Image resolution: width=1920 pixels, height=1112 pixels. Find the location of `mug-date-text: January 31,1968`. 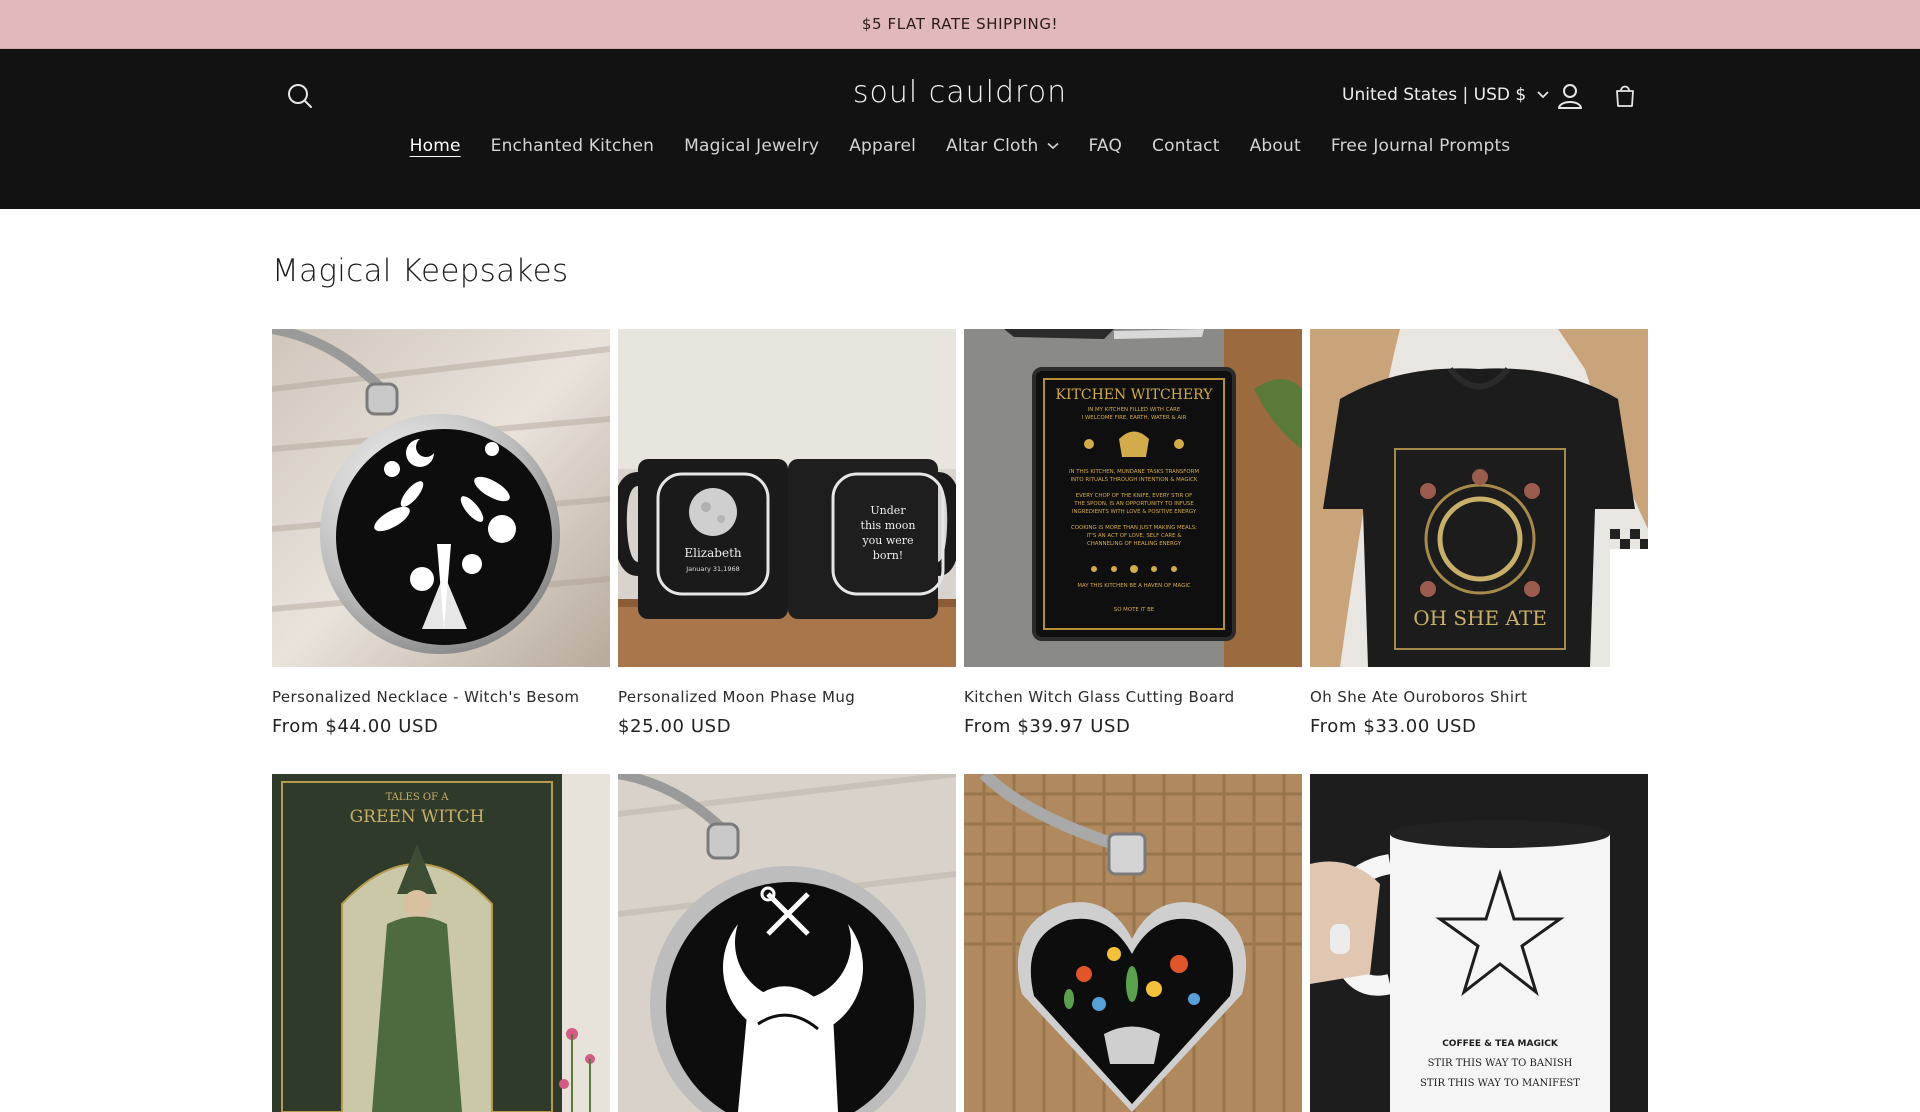

mug-date-text: January 31,1968 is located at coordinates (712, 569).